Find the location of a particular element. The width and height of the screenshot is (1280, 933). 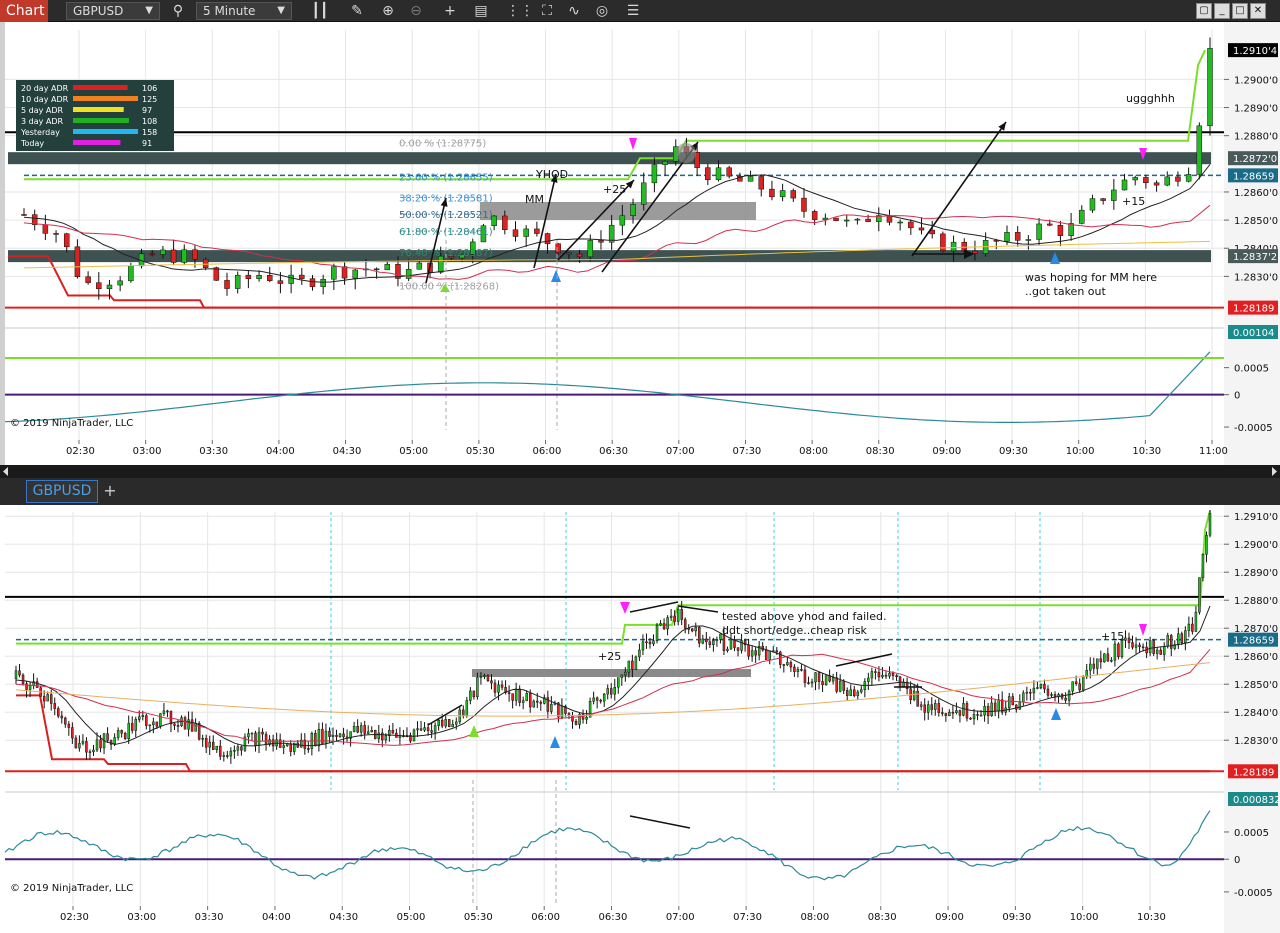

indicators-icon: ⋮⋮ is located at coordinates (520, 11).